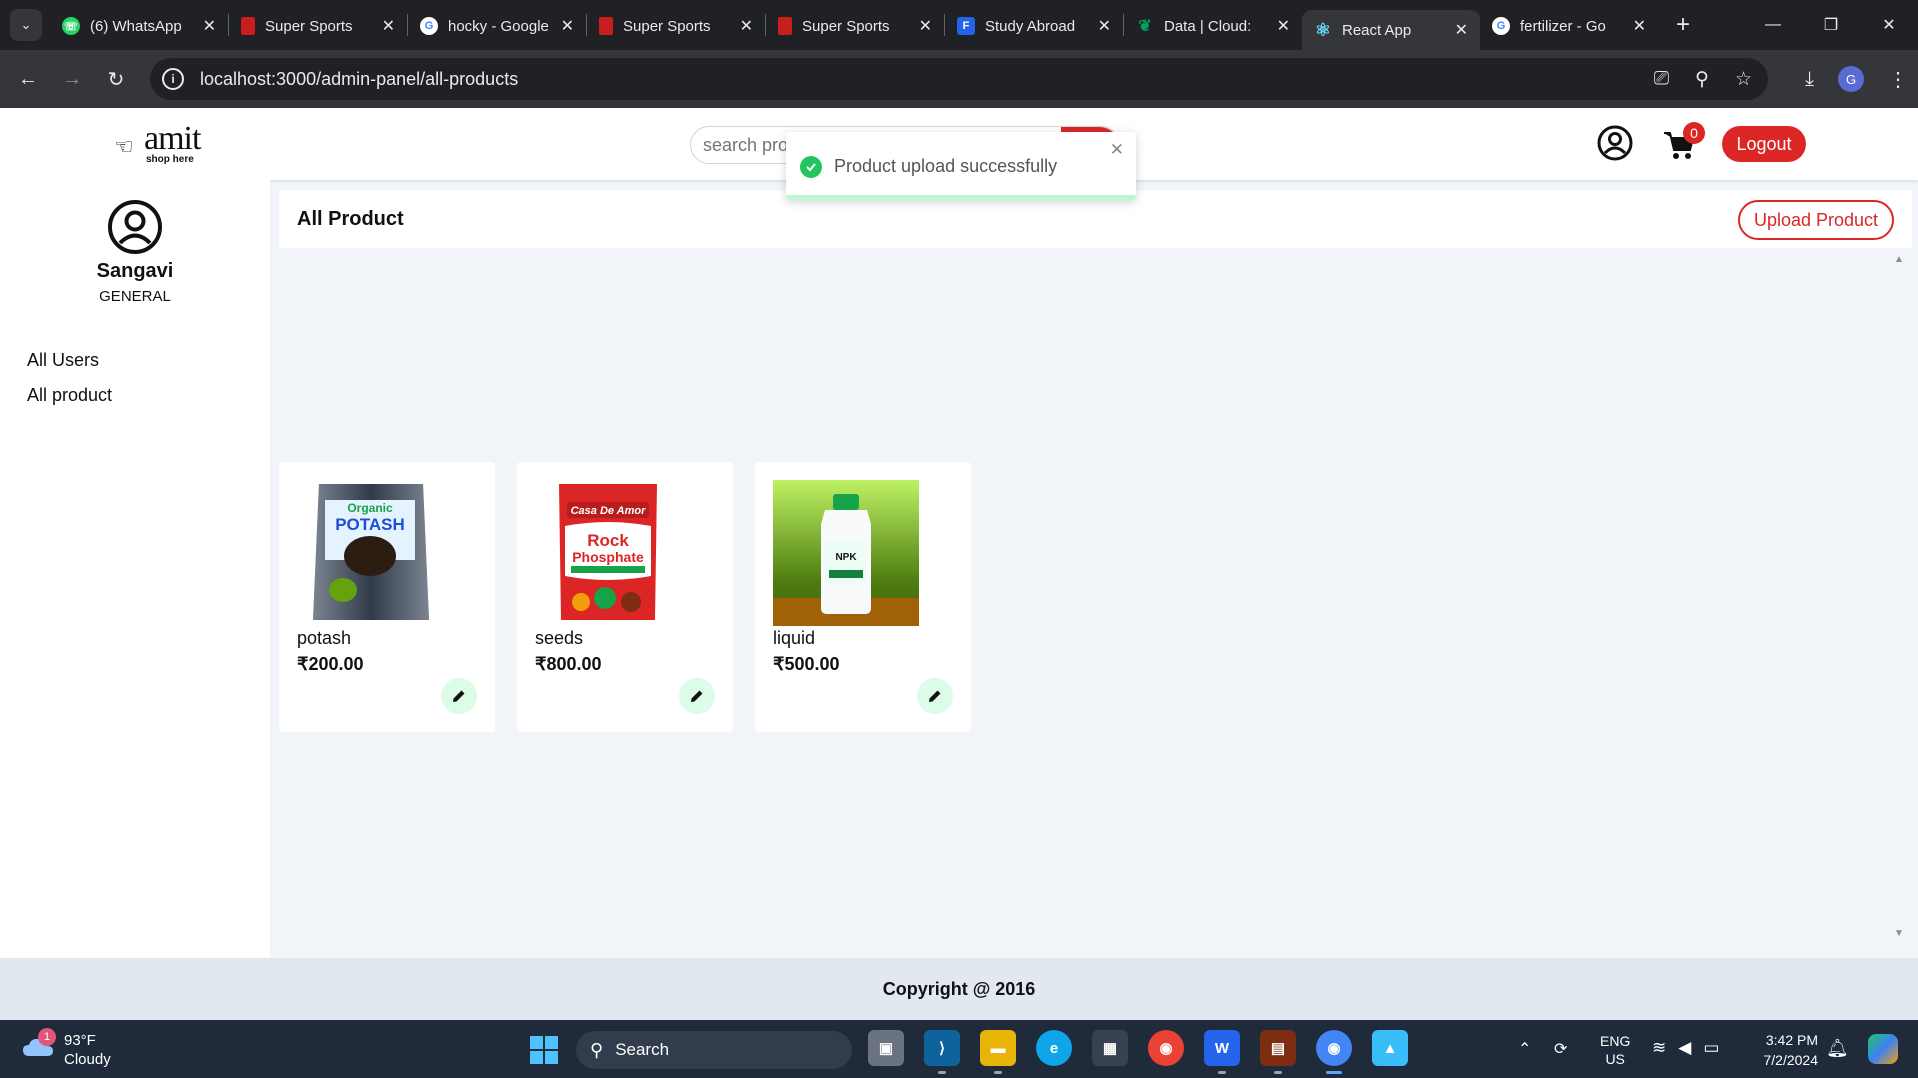 The image size is (1918, 1078). I want to click on region-code: US, so click(1615, 1059).